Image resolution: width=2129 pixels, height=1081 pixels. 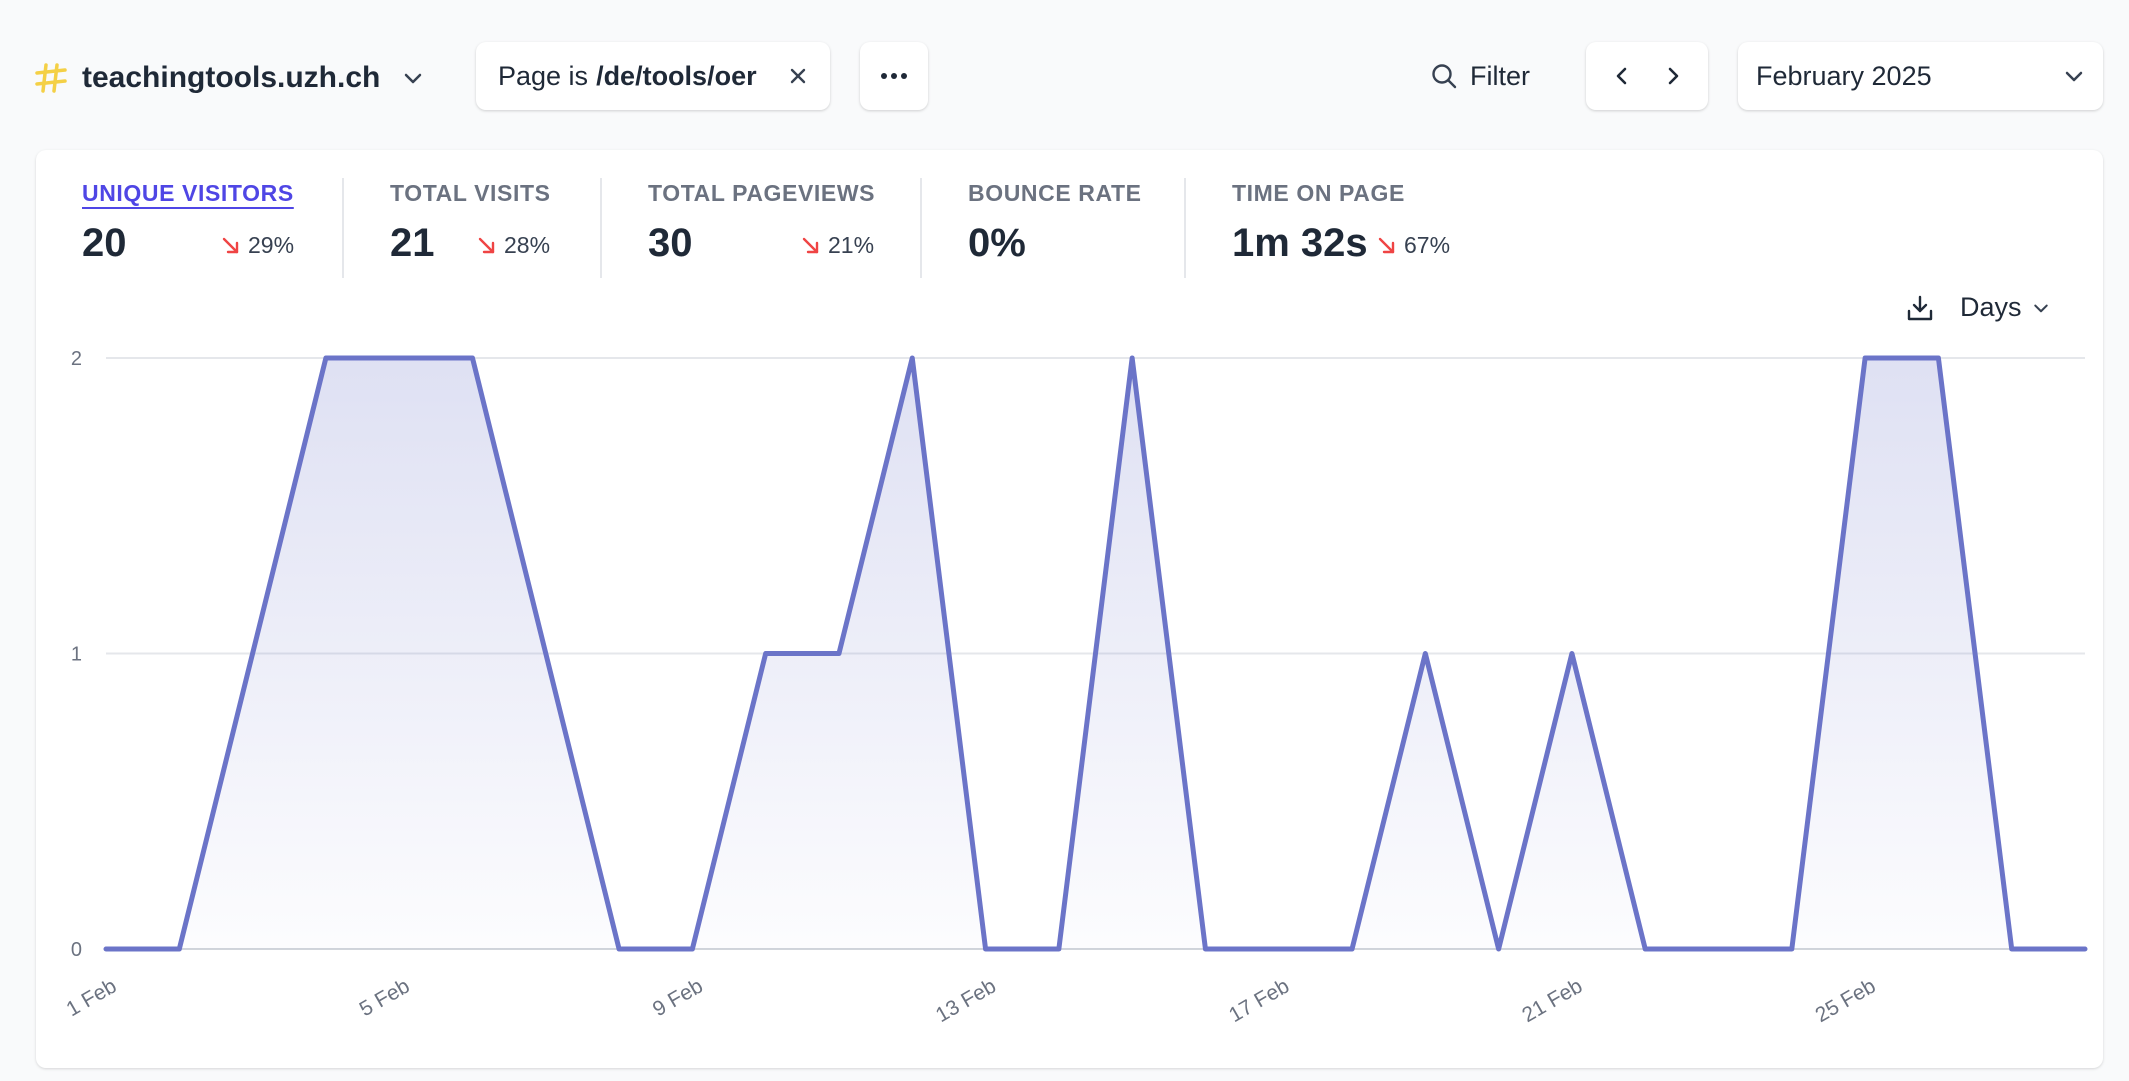 What do you see at coordinates (76, 359) in the screenshot?
I see `y-tick-label: 2` at bounding box center [76, 359].